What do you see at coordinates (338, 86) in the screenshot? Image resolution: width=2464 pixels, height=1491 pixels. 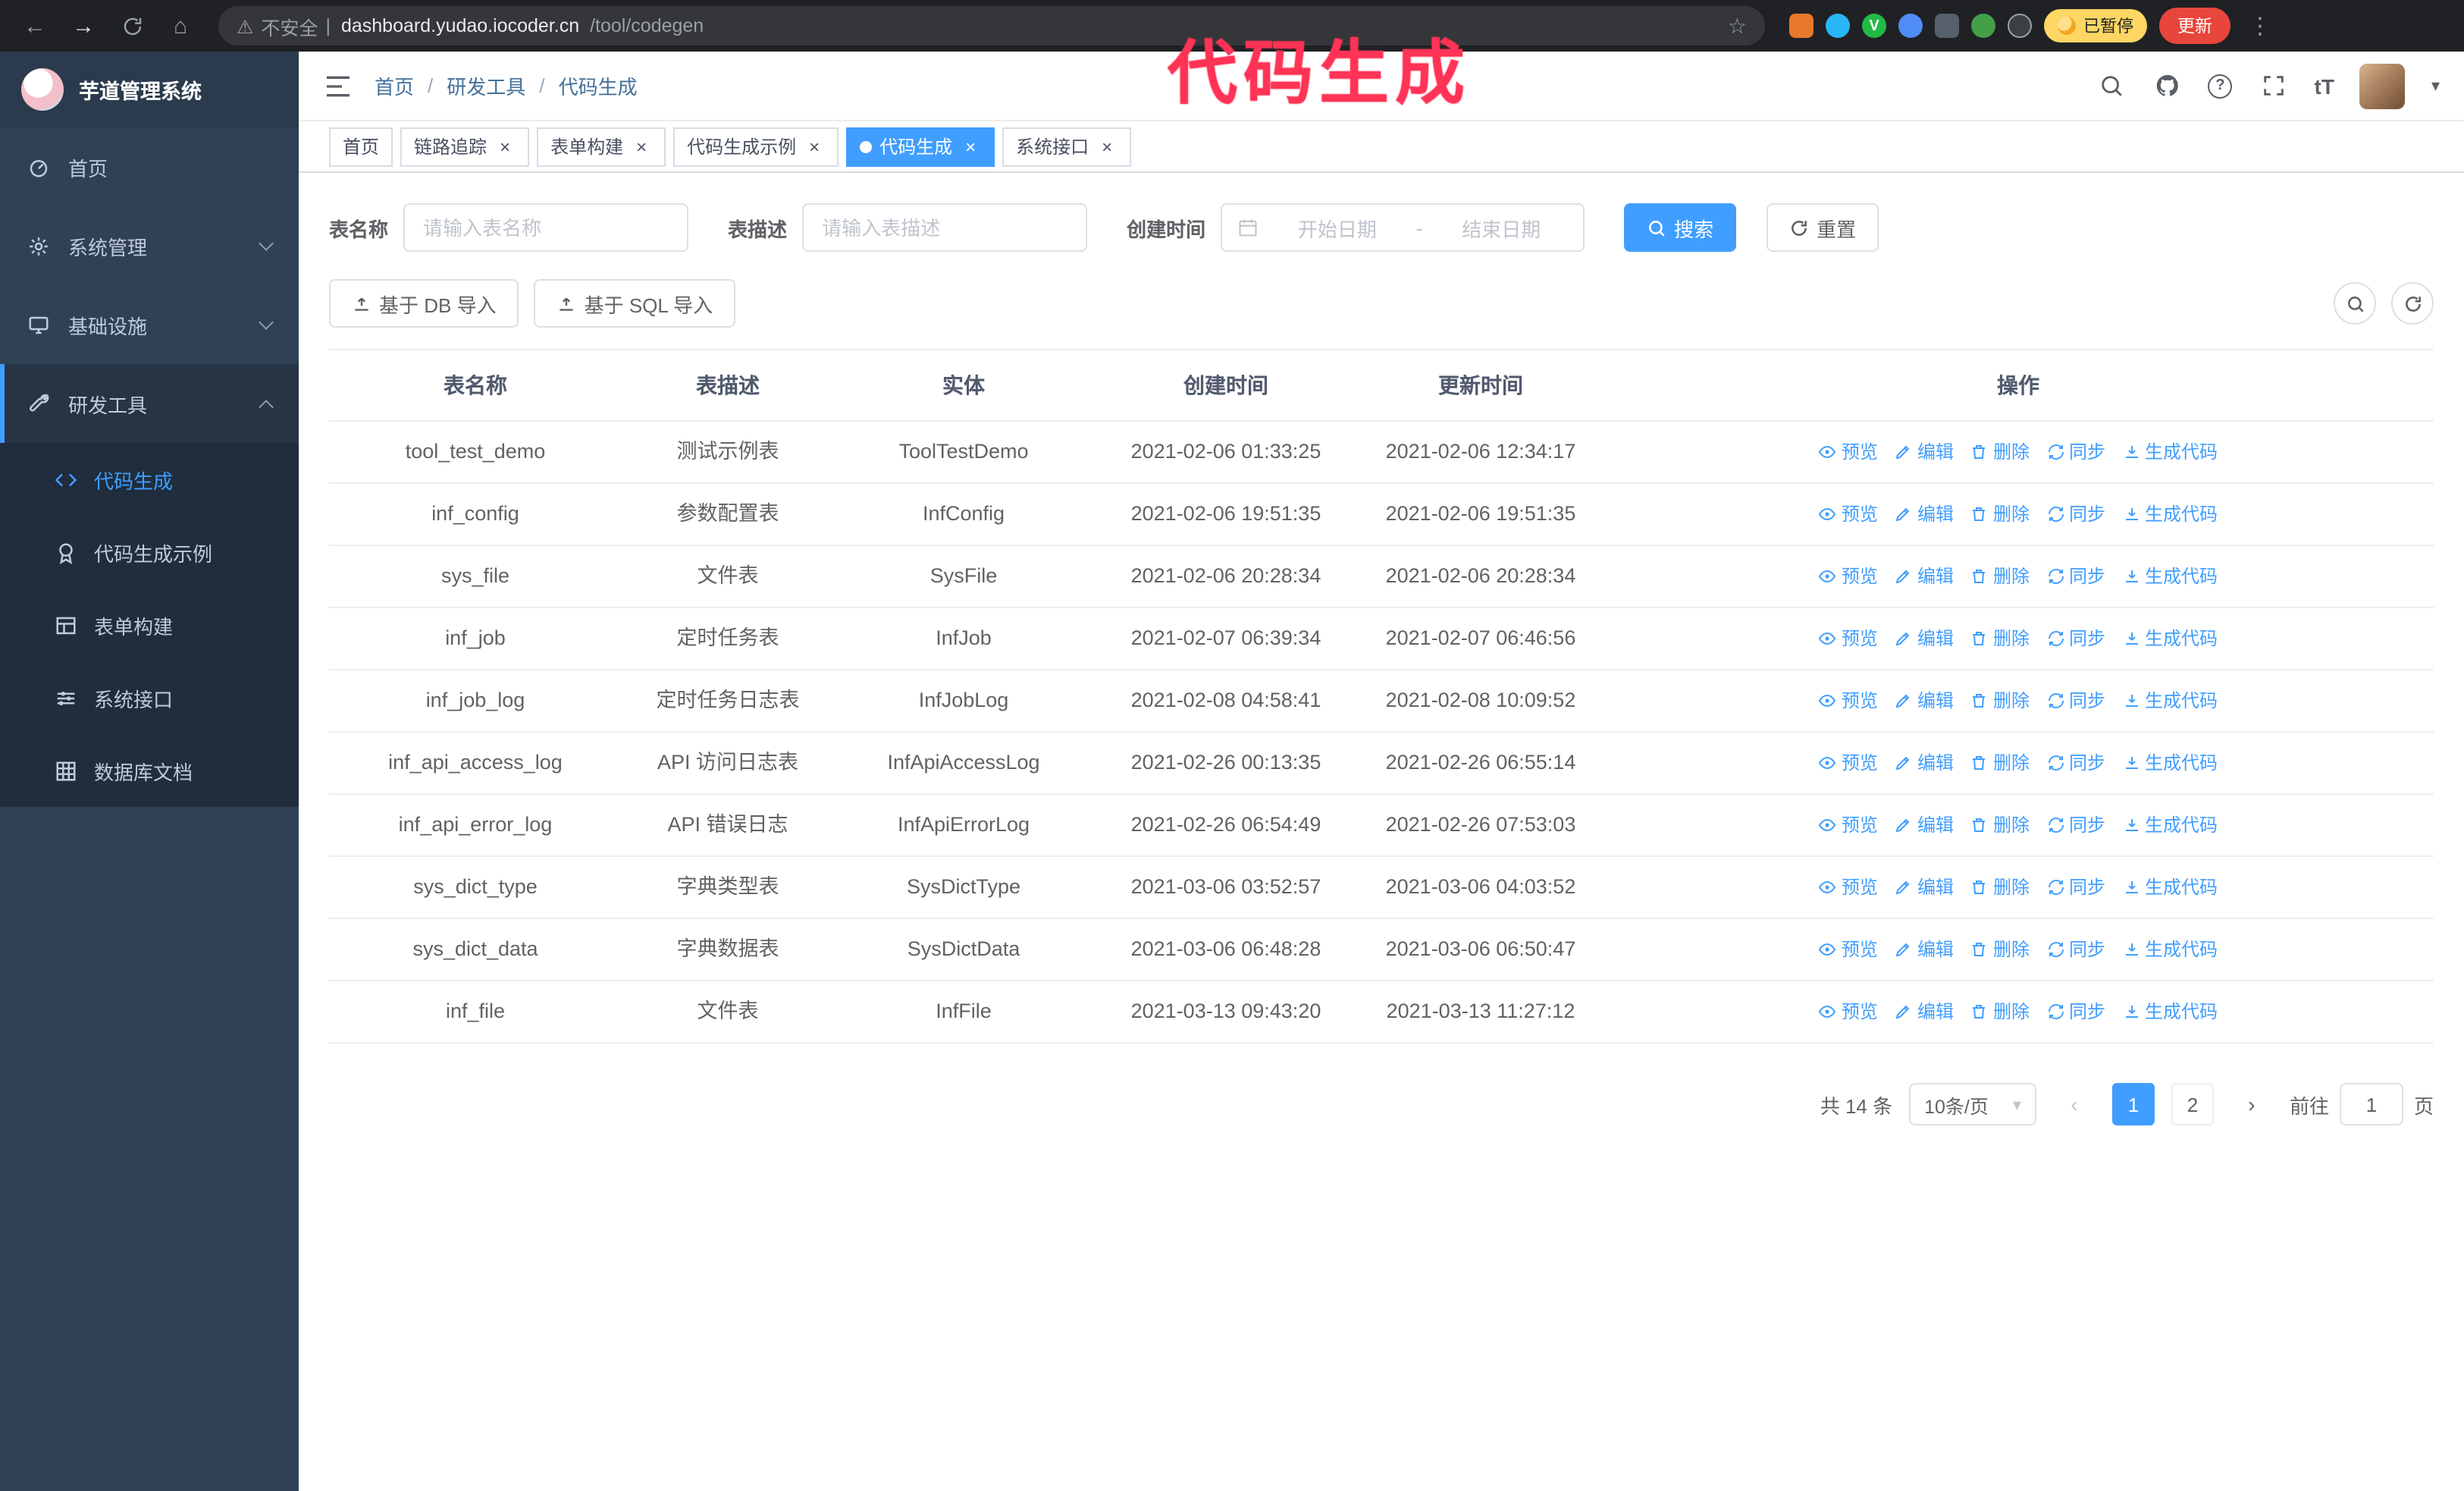 I see `hamburger-icon` at bounding box center [338, 86].